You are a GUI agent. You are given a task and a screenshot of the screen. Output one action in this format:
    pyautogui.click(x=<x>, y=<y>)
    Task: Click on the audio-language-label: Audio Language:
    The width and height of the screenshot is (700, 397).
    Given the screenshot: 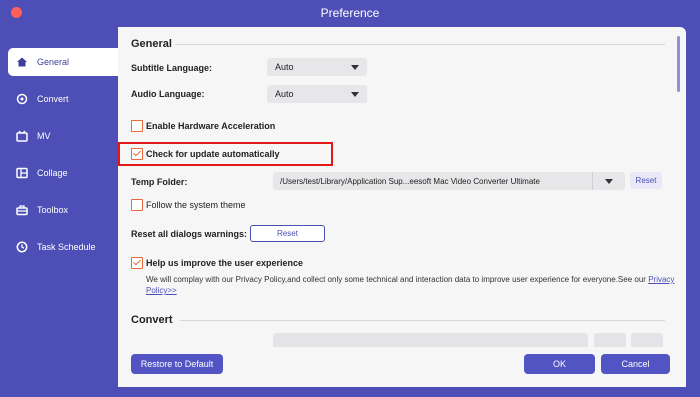 What is the action you would take?
    pyautogui.click(x=168, y=94)
    